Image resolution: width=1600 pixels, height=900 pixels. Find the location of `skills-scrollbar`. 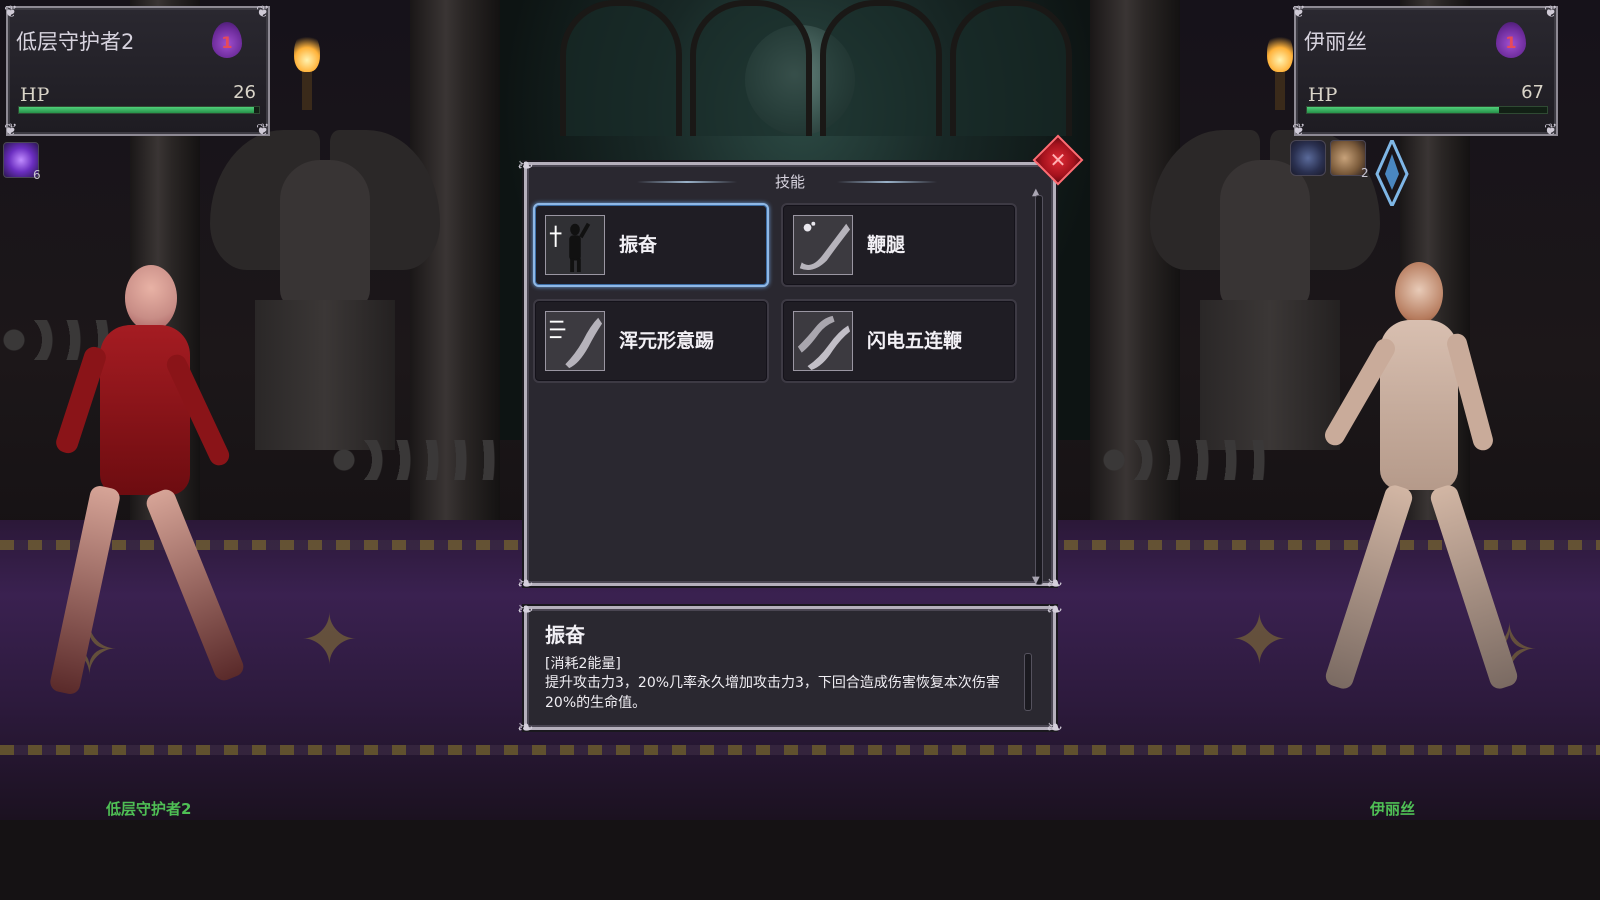

skills-scrollbar is located at coordinates (1039, 390).